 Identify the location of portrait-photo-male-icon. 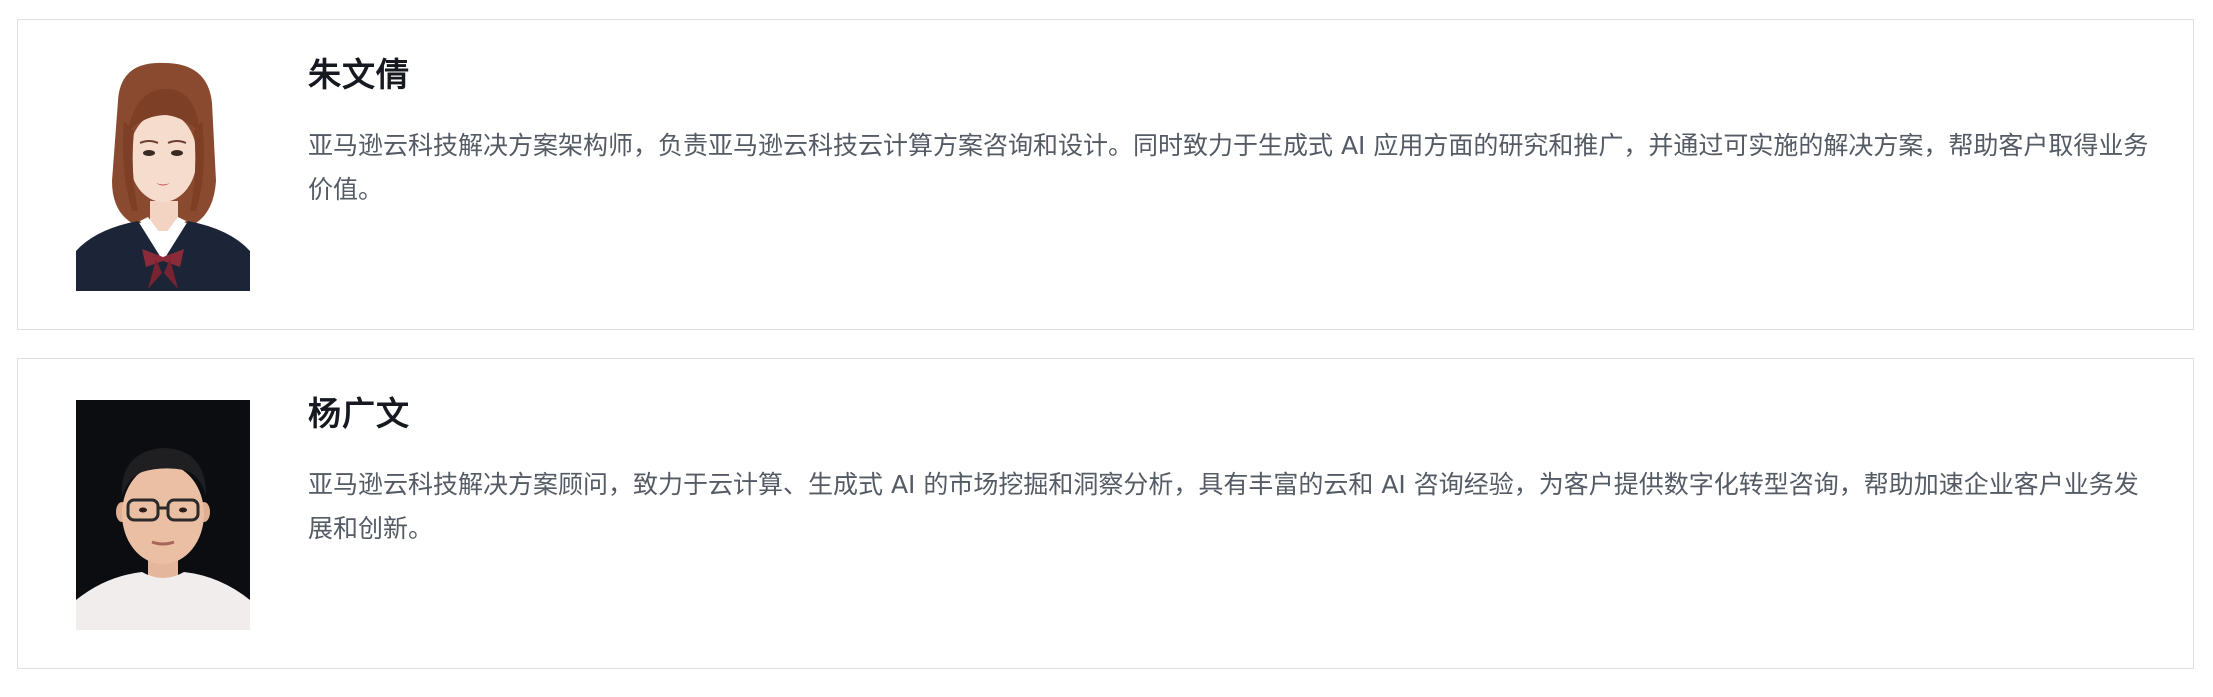
(163, 515).